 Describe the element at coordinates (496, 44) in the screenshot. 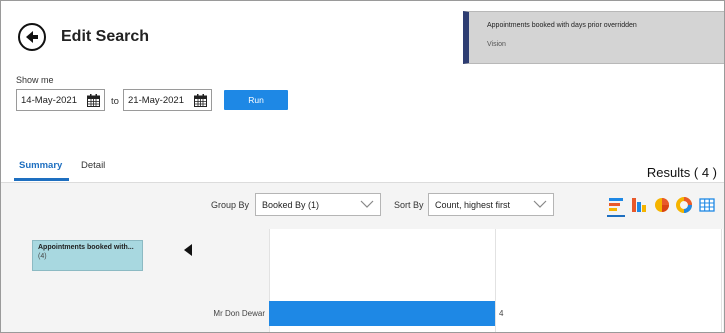

I see `notification-subtitle: Vision` at that location.